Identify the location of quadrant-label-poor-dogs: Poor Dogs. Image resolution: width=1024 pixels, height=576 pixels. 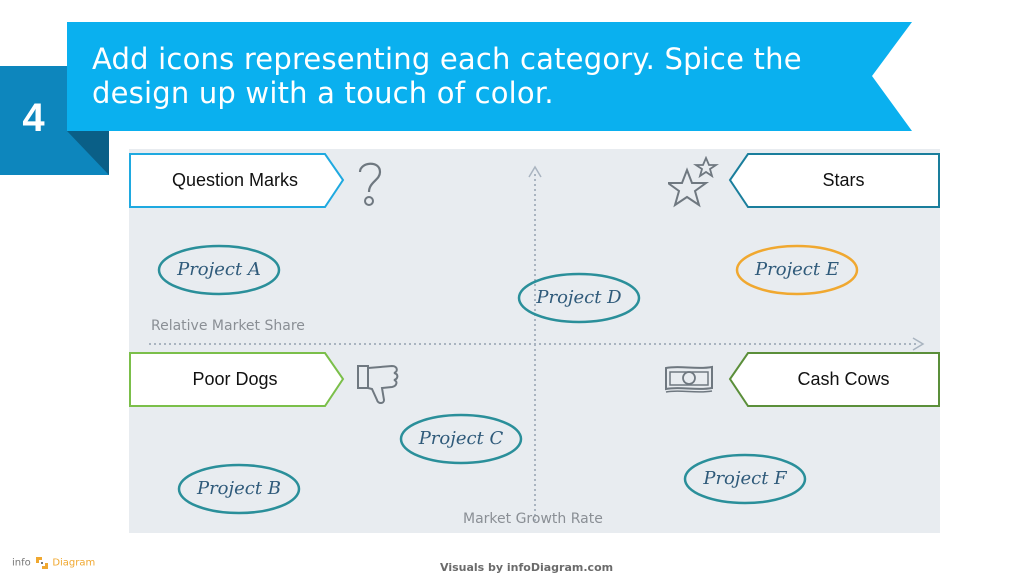
(237, 379).